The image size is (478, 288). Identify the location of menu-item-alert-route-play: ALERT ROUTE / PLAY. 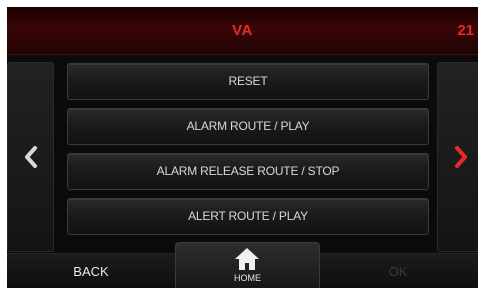
(248, 216).